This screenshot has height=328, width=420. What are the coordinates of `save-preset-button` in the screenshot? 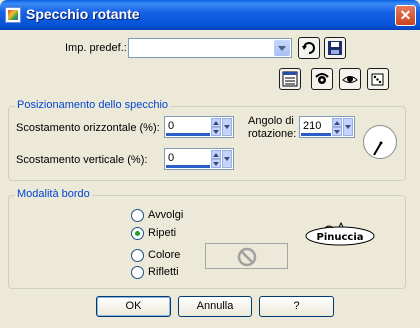 It's located at (335, 48).